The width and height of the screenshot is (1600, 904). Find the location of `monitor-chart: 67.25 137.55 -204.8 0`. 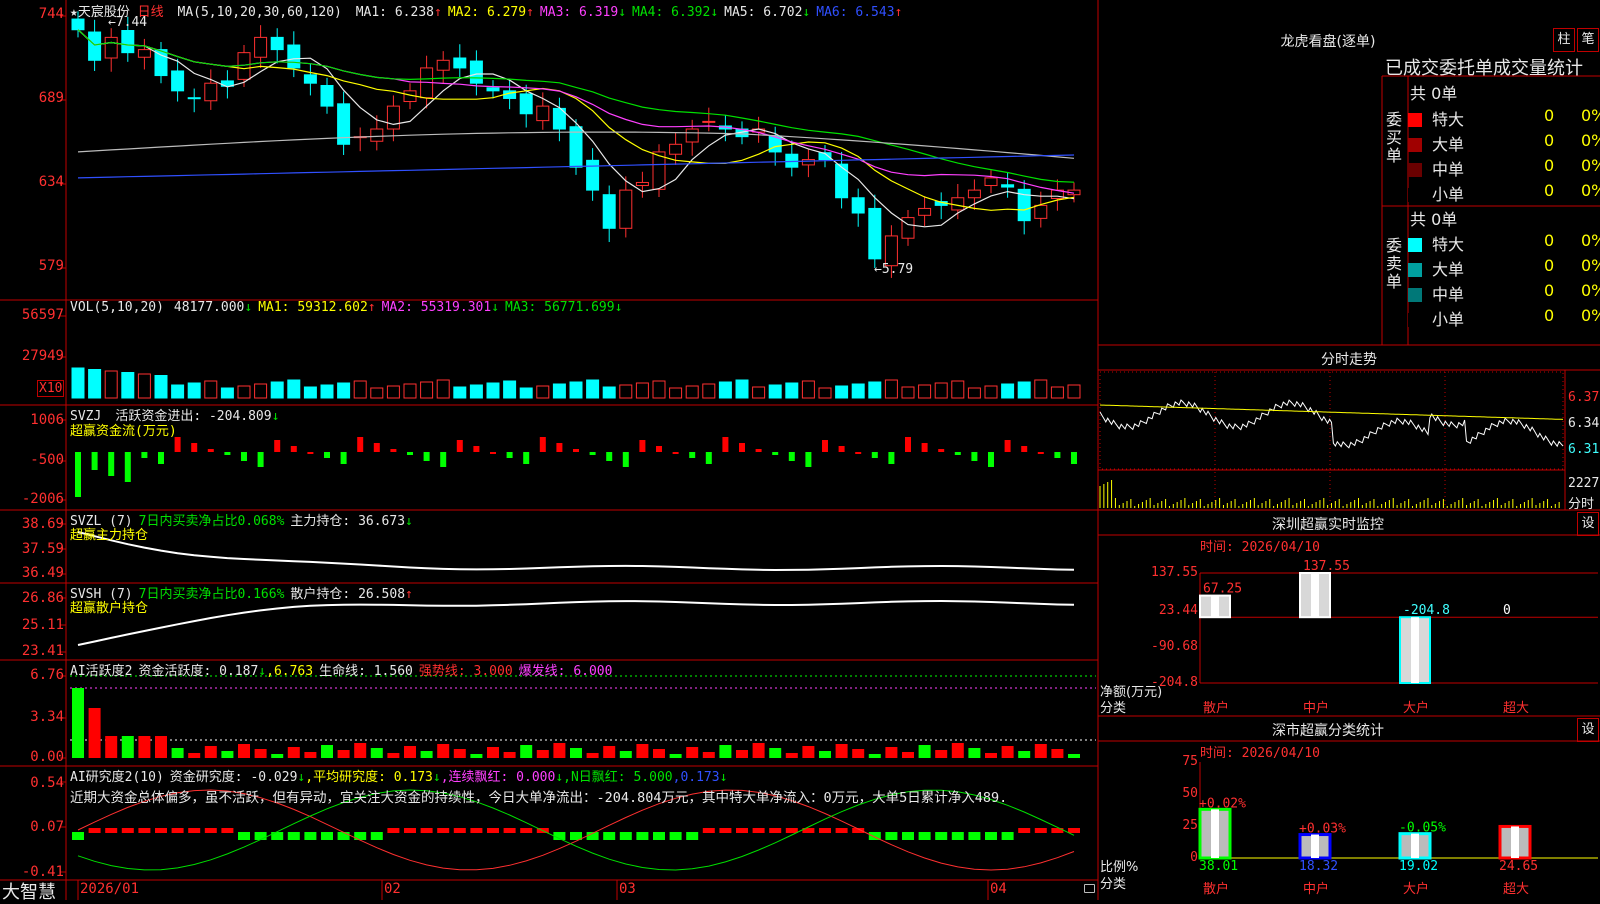

monitor-chart: 67.25 137.55 -204.8 0 is located at coordinates (1398, 621).